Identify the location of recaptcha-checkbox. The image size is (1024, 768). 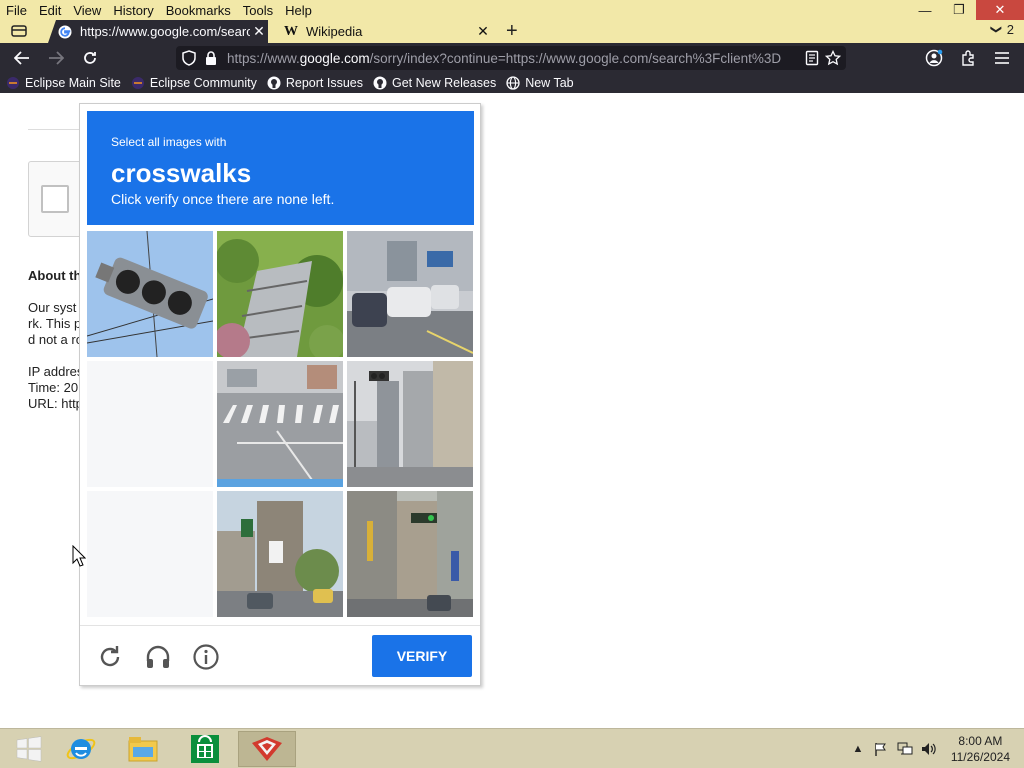
(55, 199).